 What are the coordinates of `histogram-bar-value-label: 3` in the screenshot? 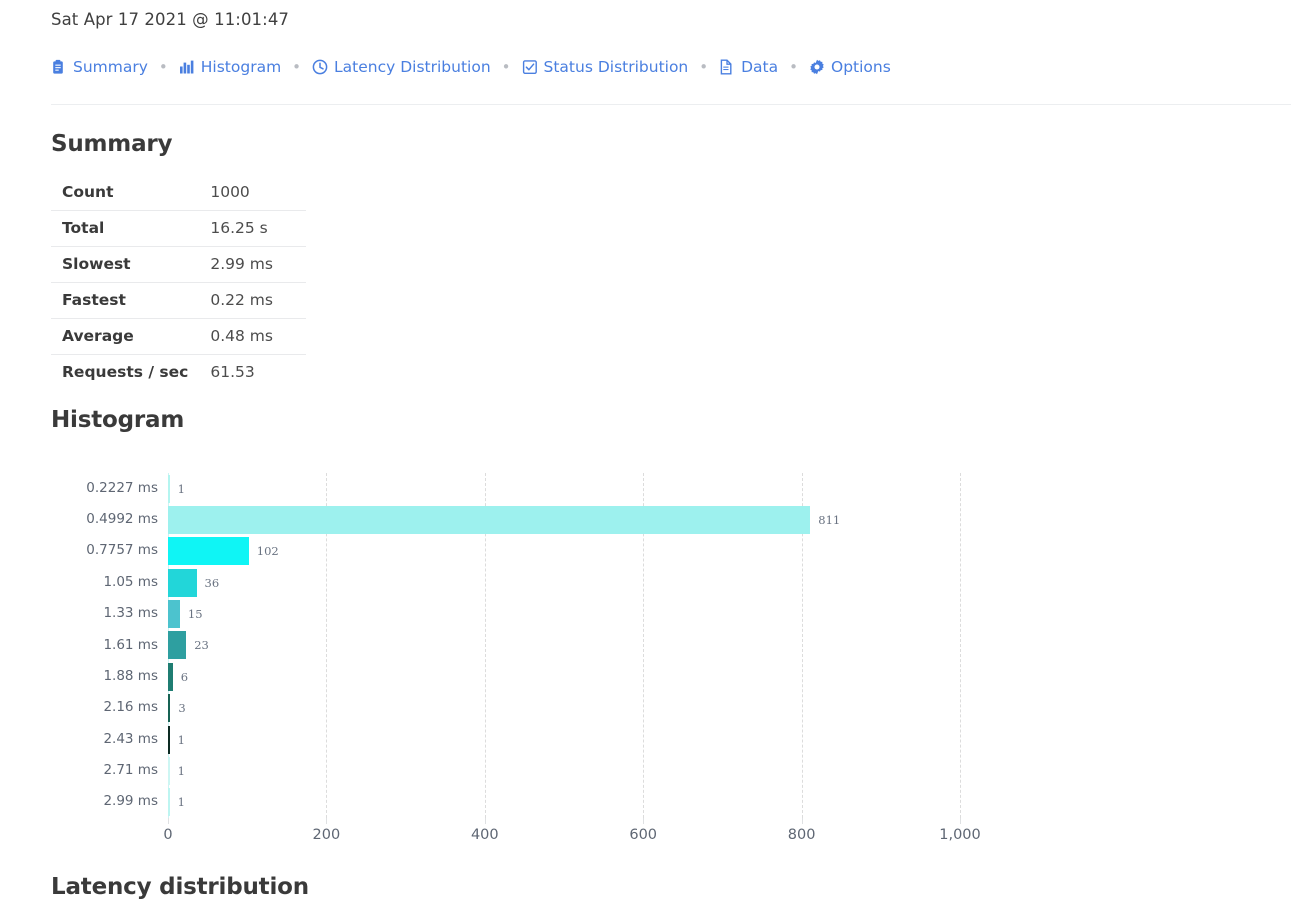 It's located at (182, 708).